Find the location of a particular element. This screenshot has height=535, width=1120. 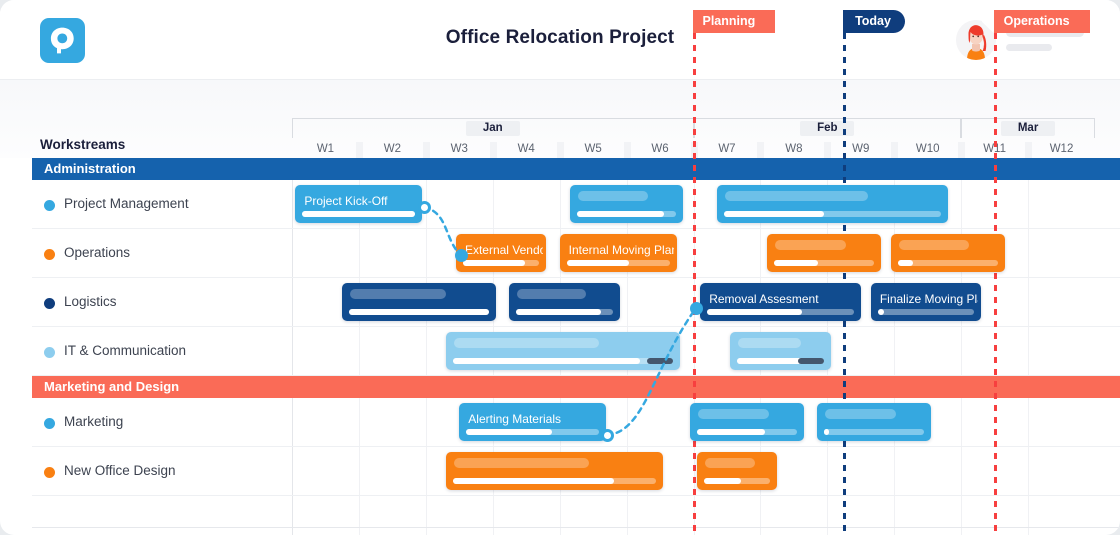

week-label: W3 is located at coordinates (459, 149).